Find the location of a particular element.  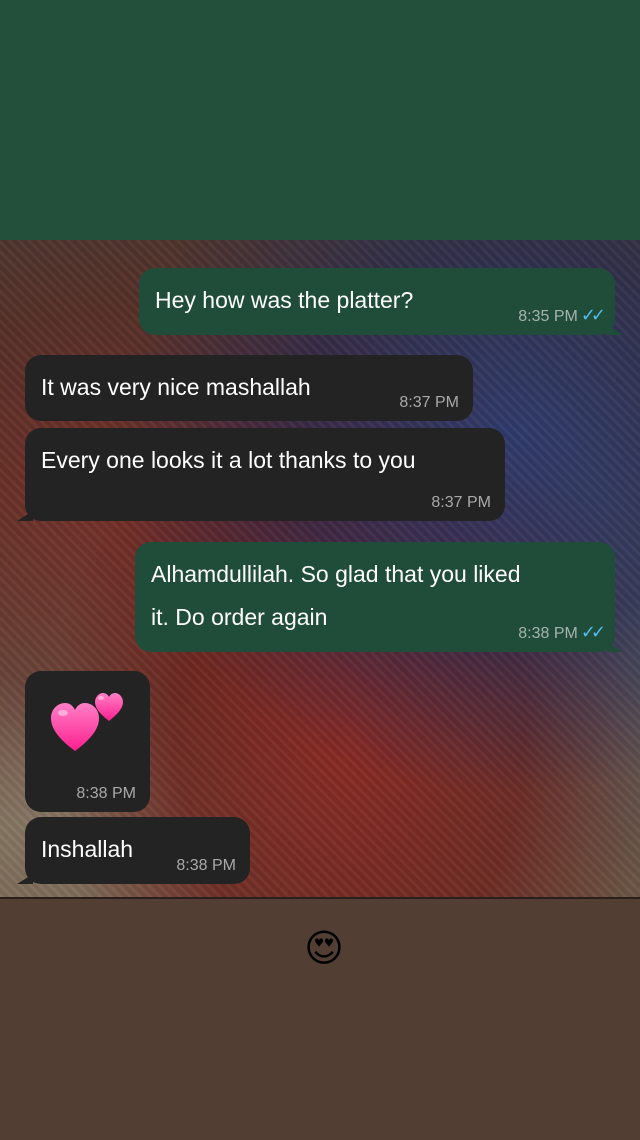

message-bubble-outgoing: Hey how was the platter? 8:35 PM ✓✓ is located at coordinates (381, 301).